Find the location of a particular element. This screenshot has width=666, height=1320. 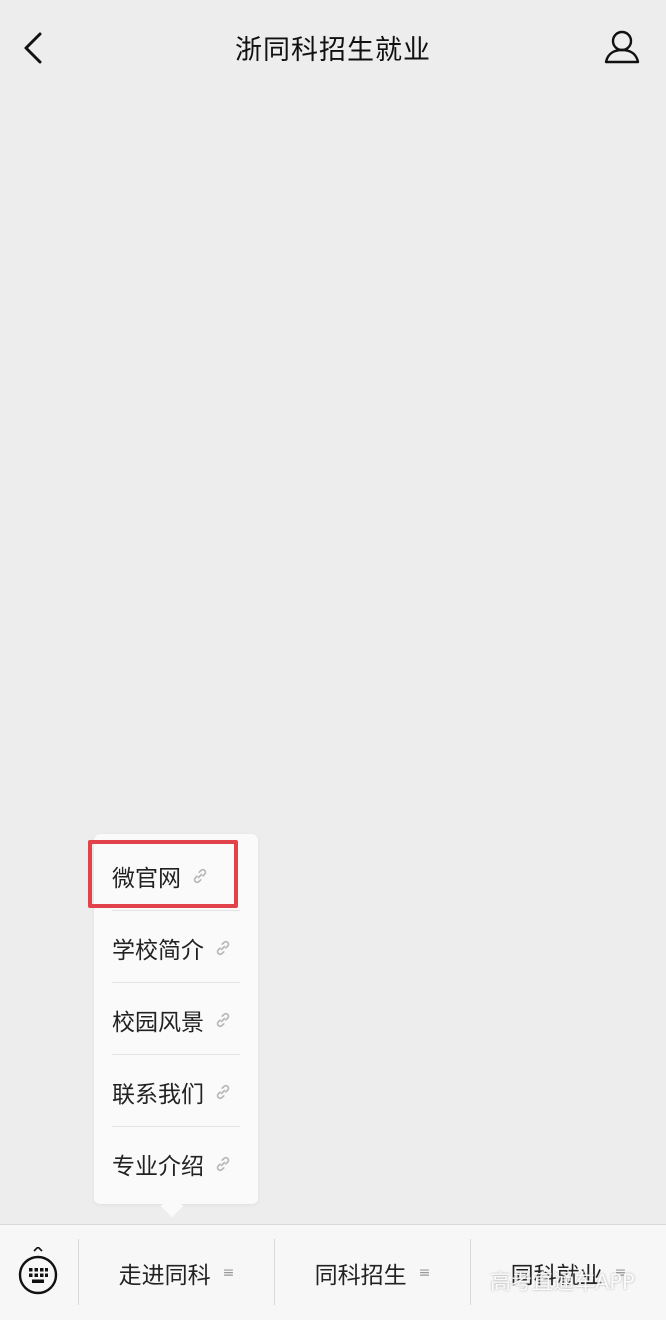

keyboard-toggle-button is located at coordinates (38, 1272).